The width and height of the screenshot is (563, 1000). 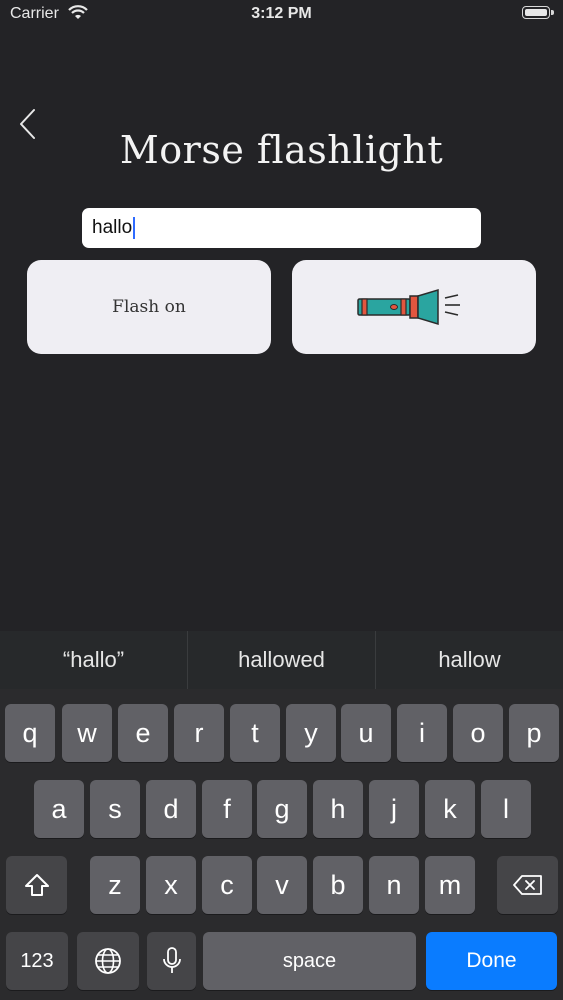 I want to click on key-b: b, so click(x=338, y=885).